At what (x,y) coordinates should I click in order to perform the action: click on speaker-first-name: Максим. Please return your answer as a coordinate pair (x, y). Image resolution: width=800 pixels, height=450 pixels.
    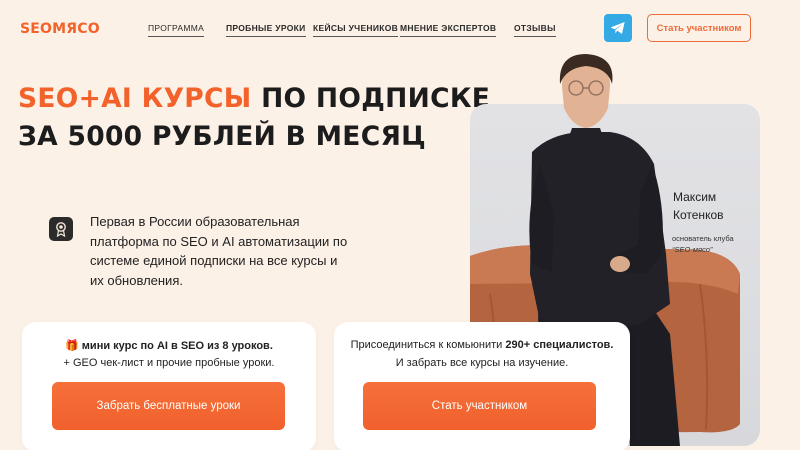
    Looking at the image, I should click on (695, 197).